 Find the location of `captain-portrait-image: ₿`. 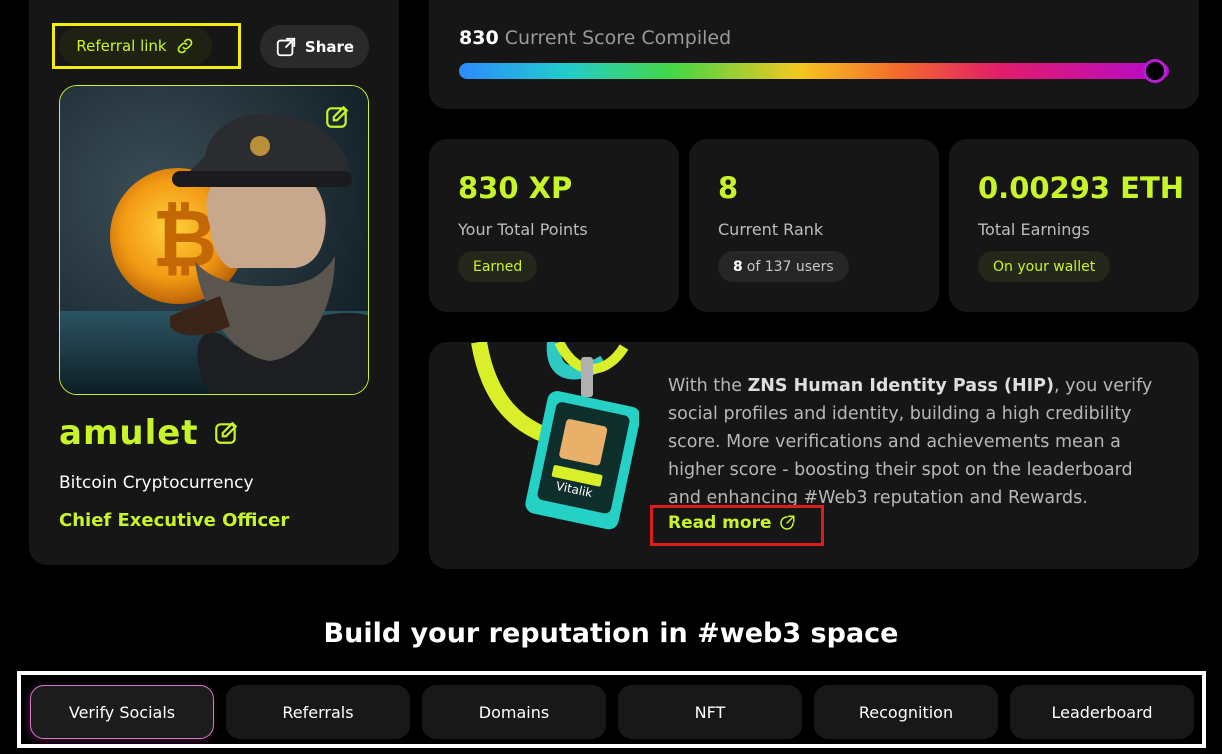

captain-portrait-image: ₿ is located at coordinates (214, 240).